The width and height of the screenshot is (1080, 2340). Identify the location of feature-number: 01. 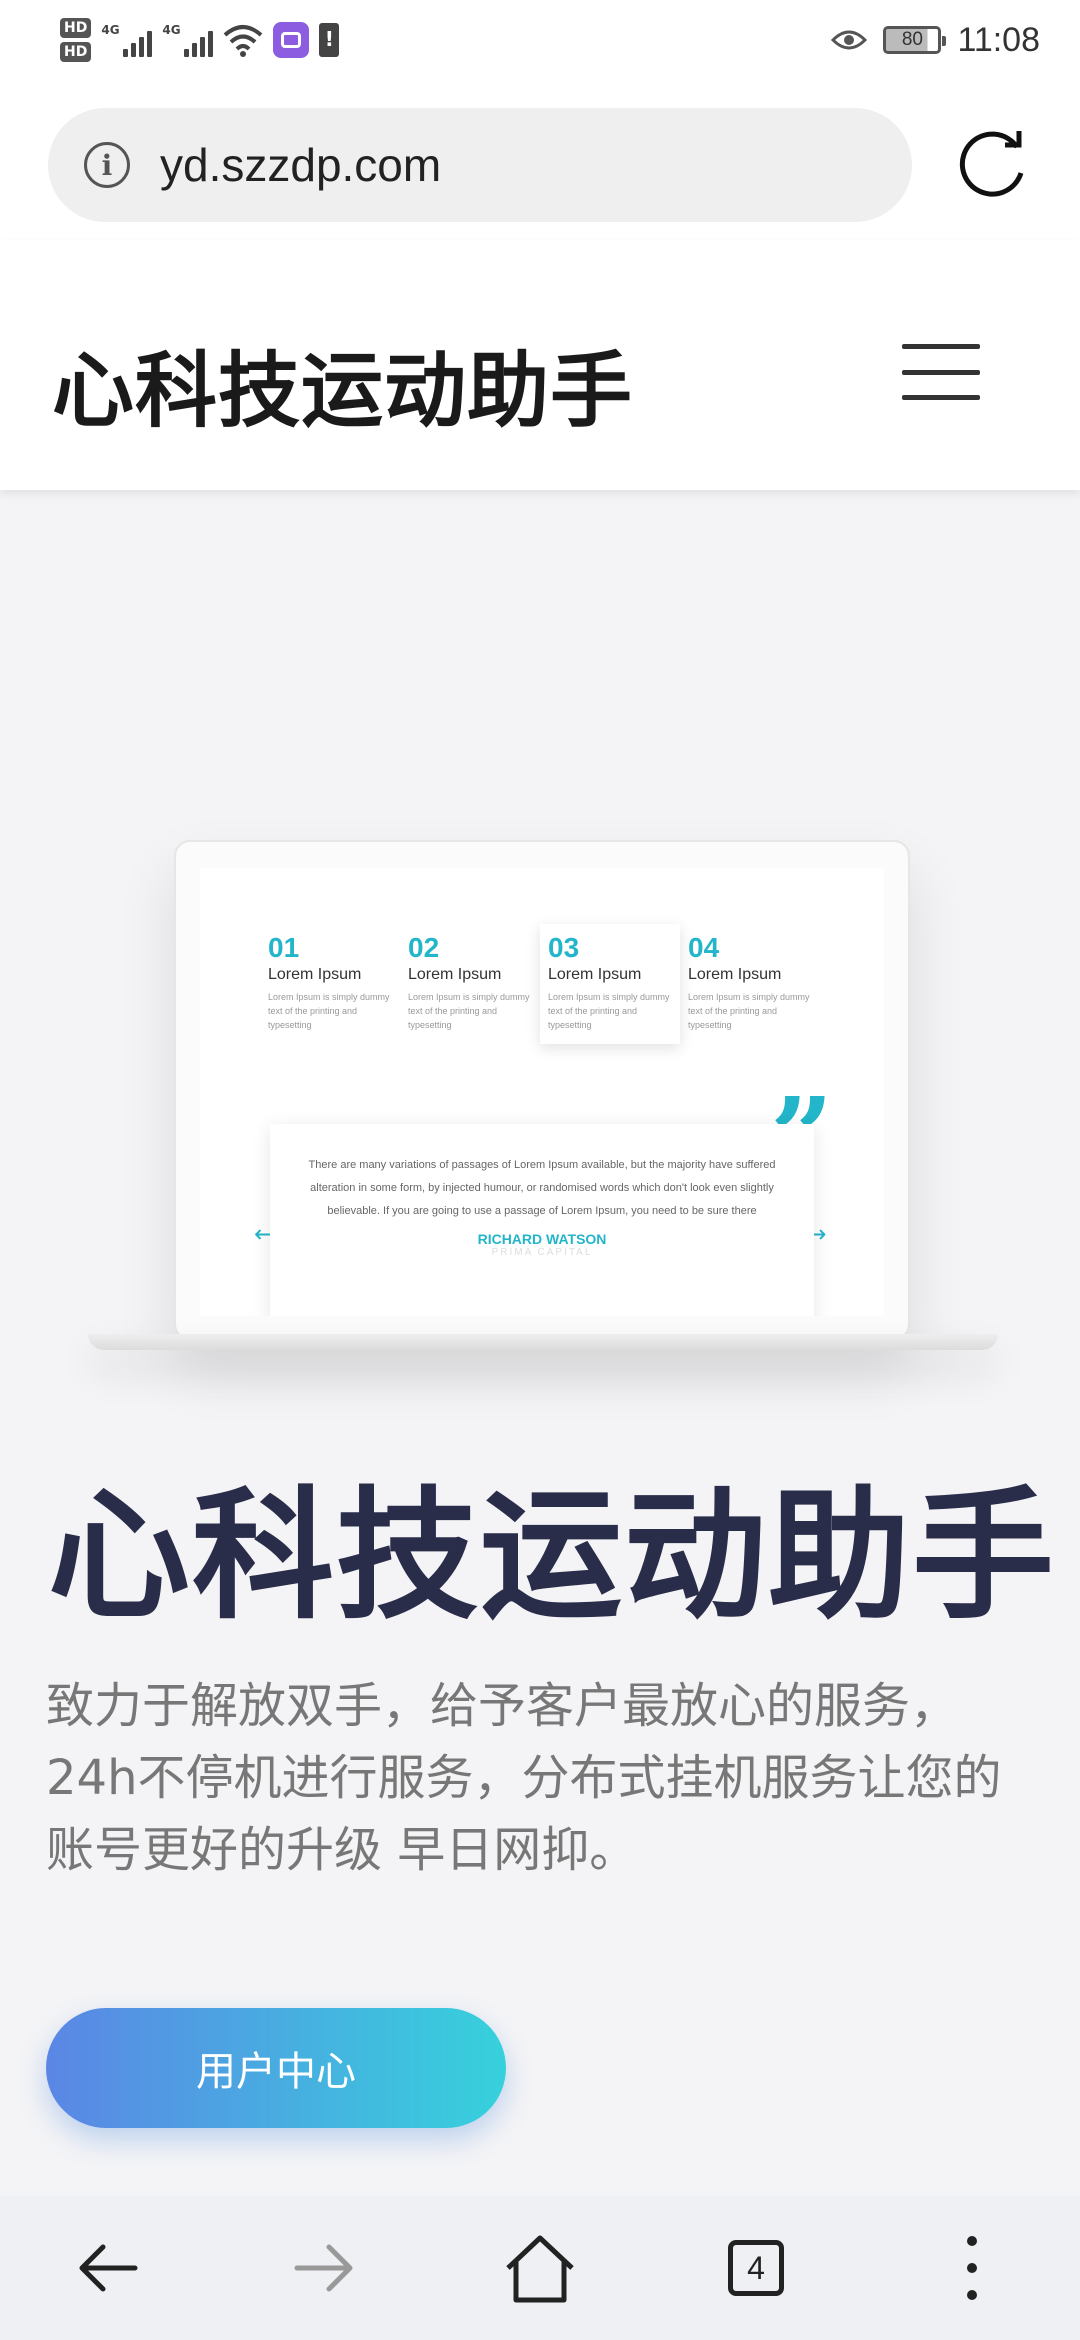
(284, 947).